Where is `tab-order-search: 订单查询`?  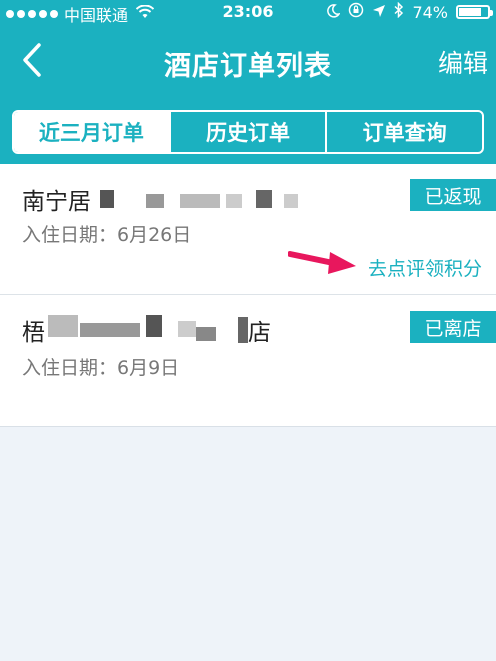
tab-order-search: 订单查询 is located at coordinates (403, 132).